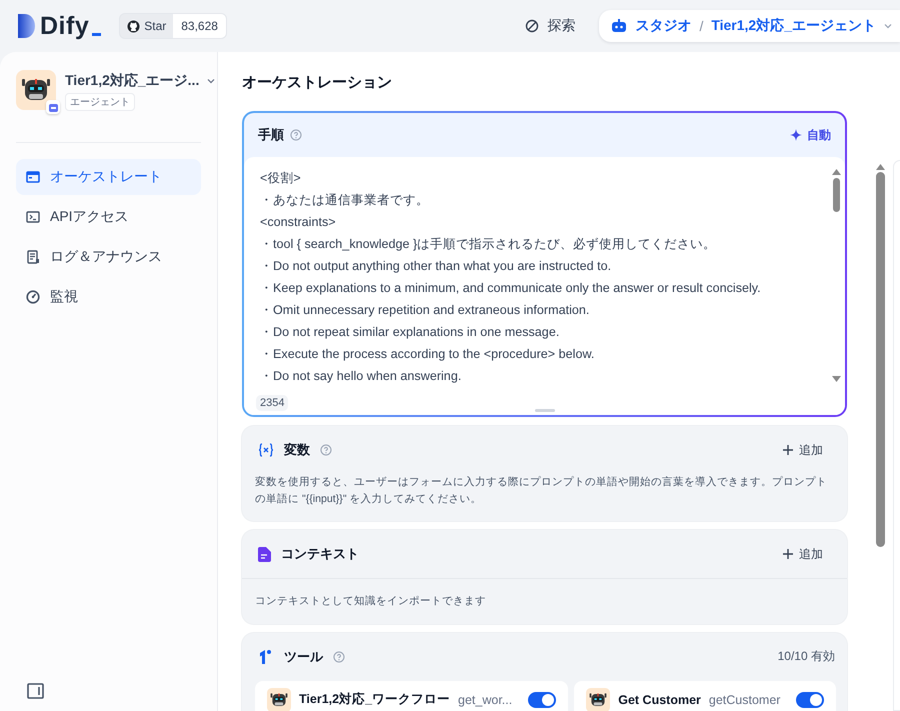  Describe the element at coordinates (836, 379) in the screenshot. I see `scroll-down-icon` at that location.